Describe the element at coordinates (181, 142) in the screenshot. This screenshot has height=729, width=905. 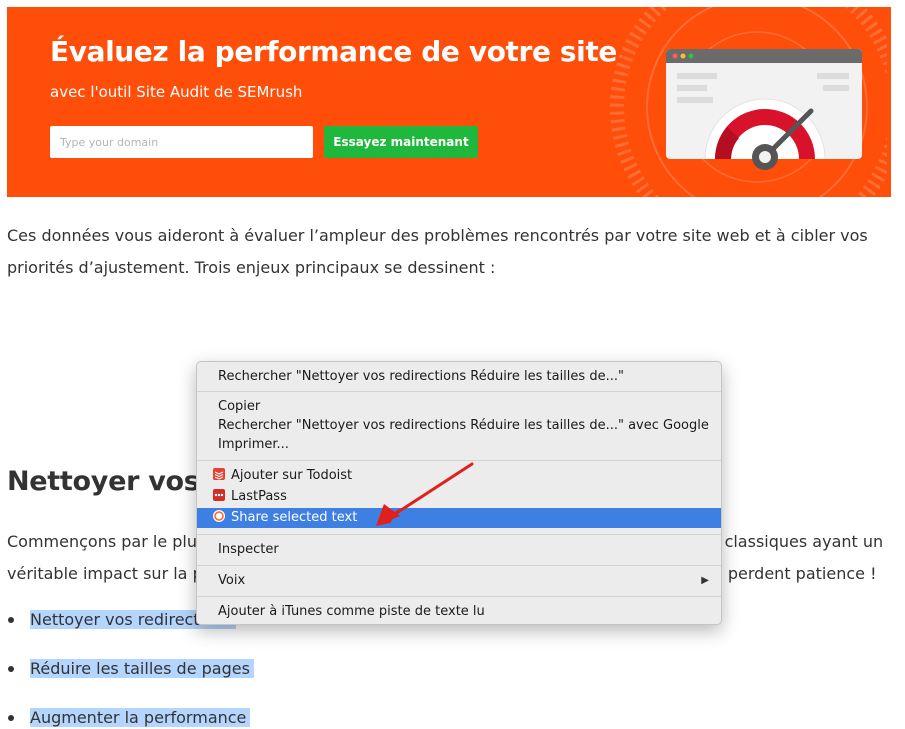
I see `domain-input` at that location.